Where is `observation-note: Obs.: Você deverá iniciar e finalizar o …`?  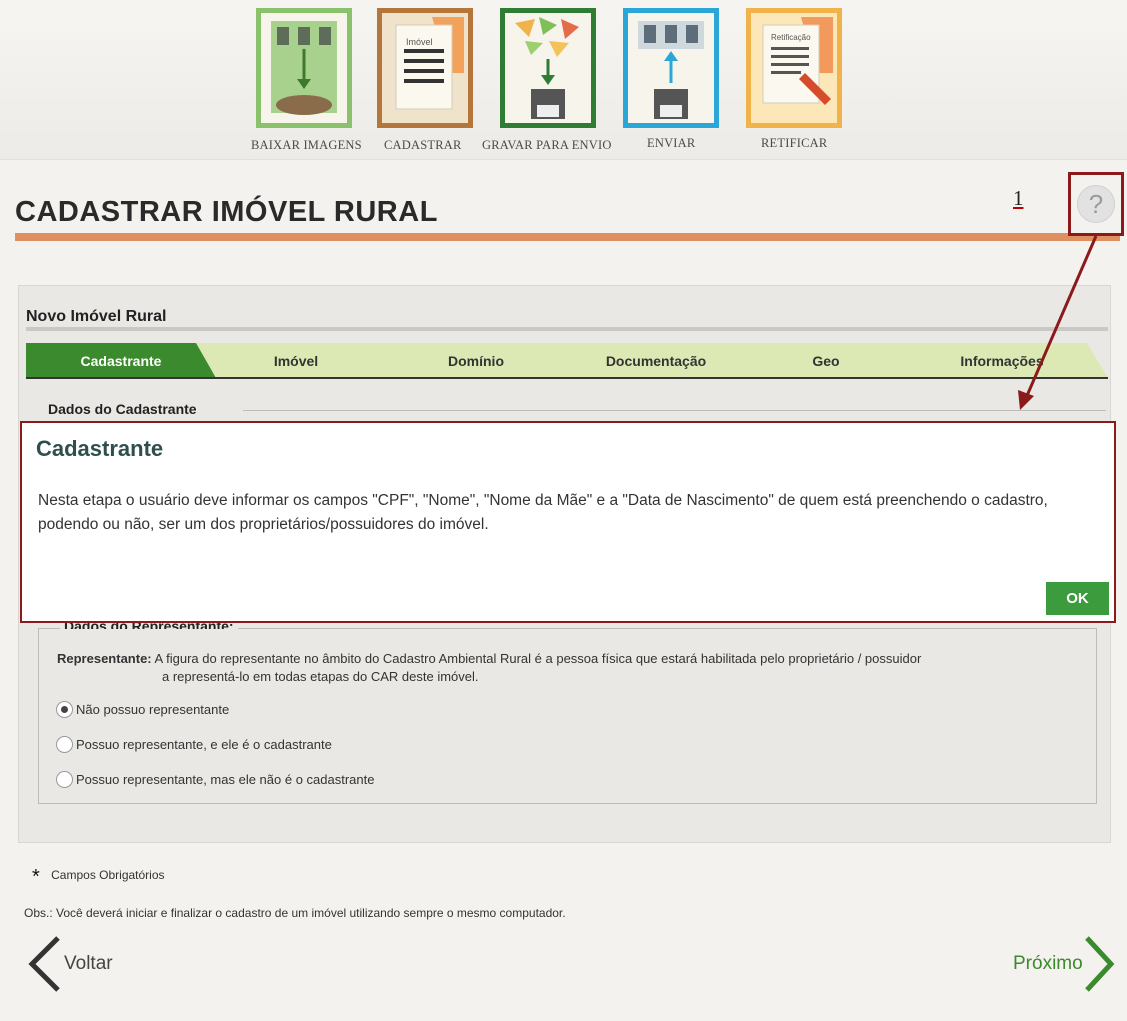
observation-note: Obs.: Você deverá iniciar e finalizar o … is located at coordinates (295, 913).